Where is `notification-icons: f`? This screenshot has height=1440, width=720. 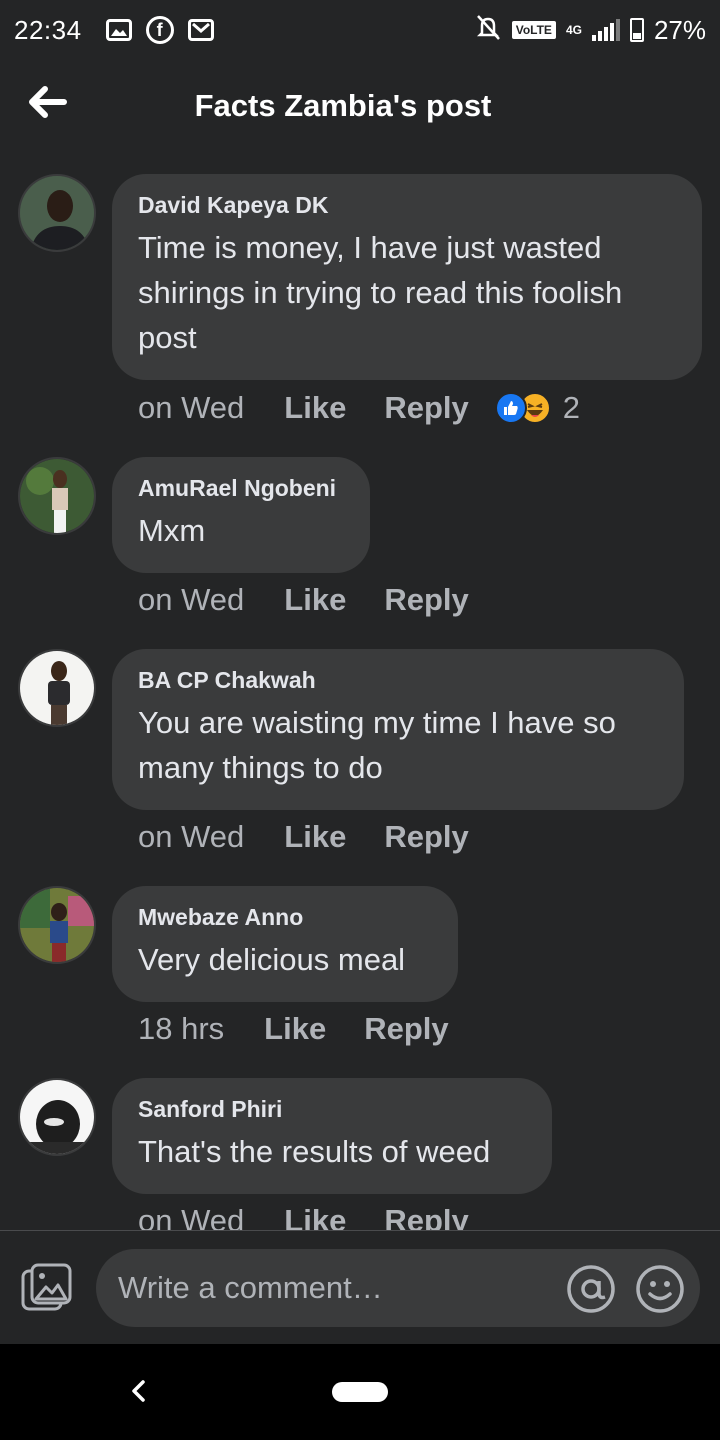
notification-icons: f is located at coordinates (159, 30).